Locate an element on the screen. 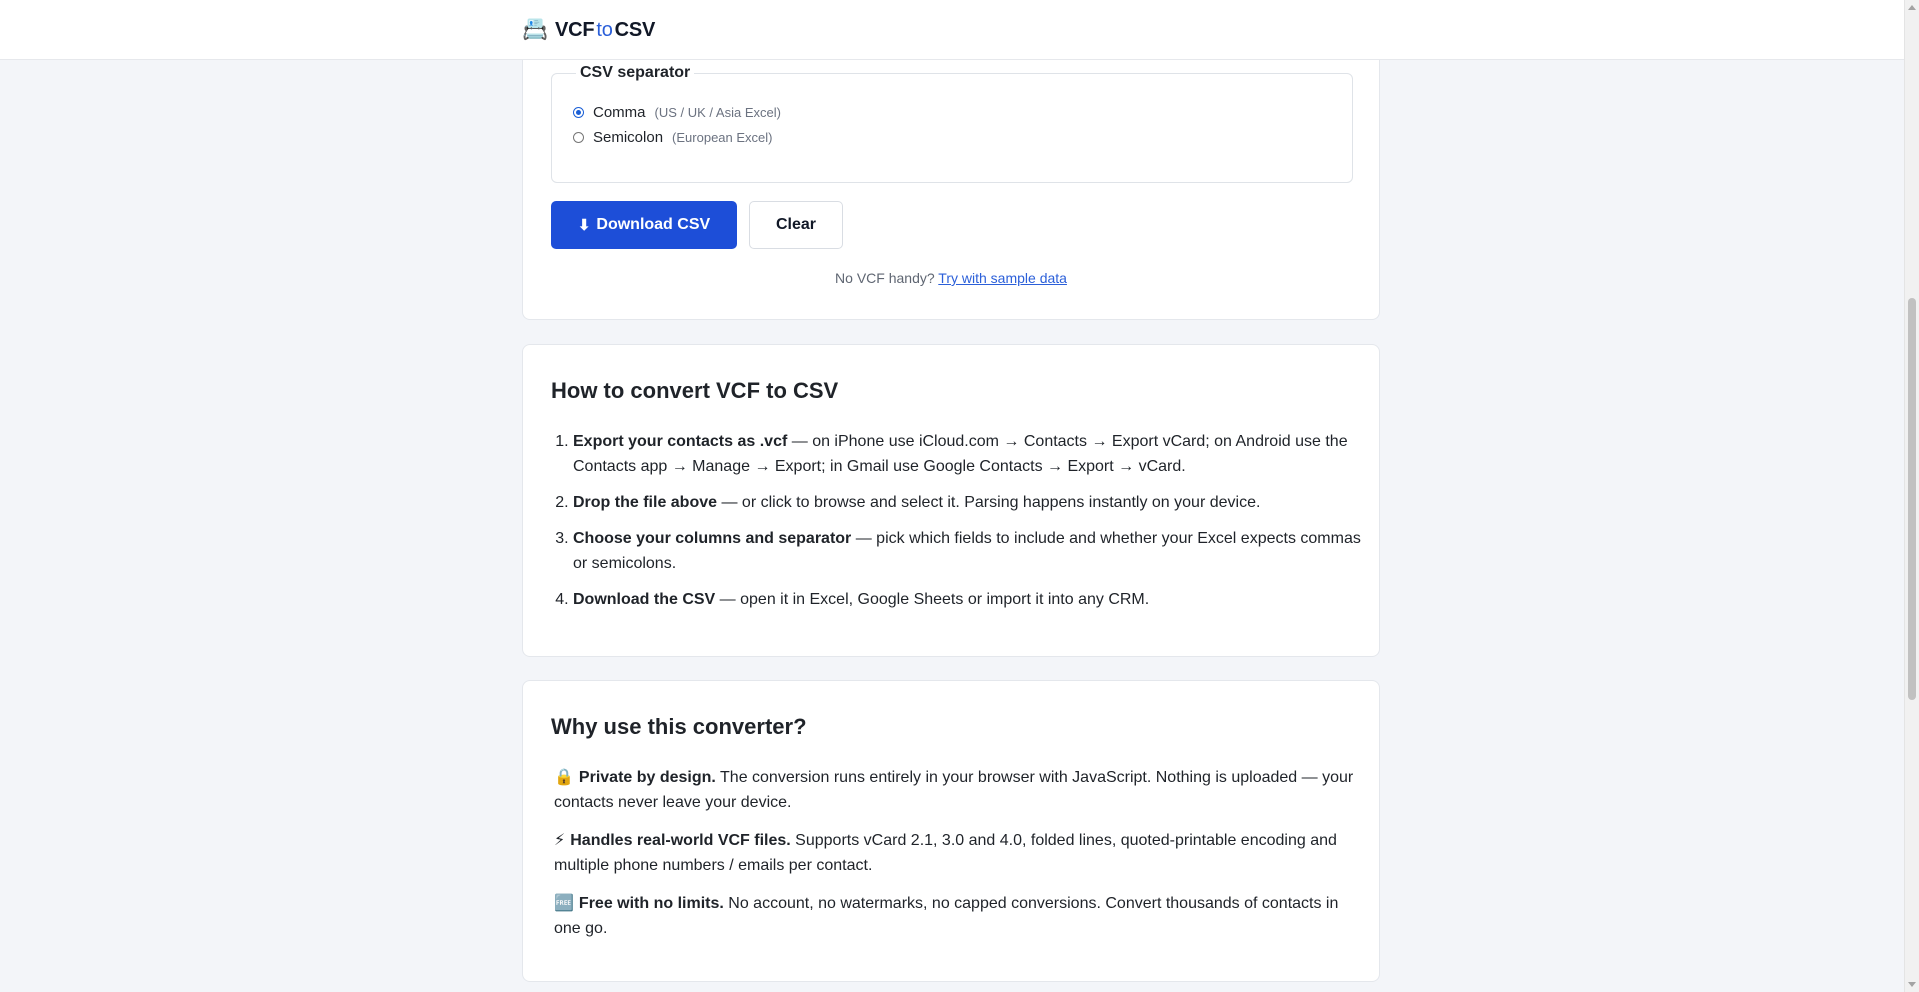 Image resolution: width=1919 pixels, height=992 pixels. download-csv-label: Download CSV is located at coordinates (653, 224).